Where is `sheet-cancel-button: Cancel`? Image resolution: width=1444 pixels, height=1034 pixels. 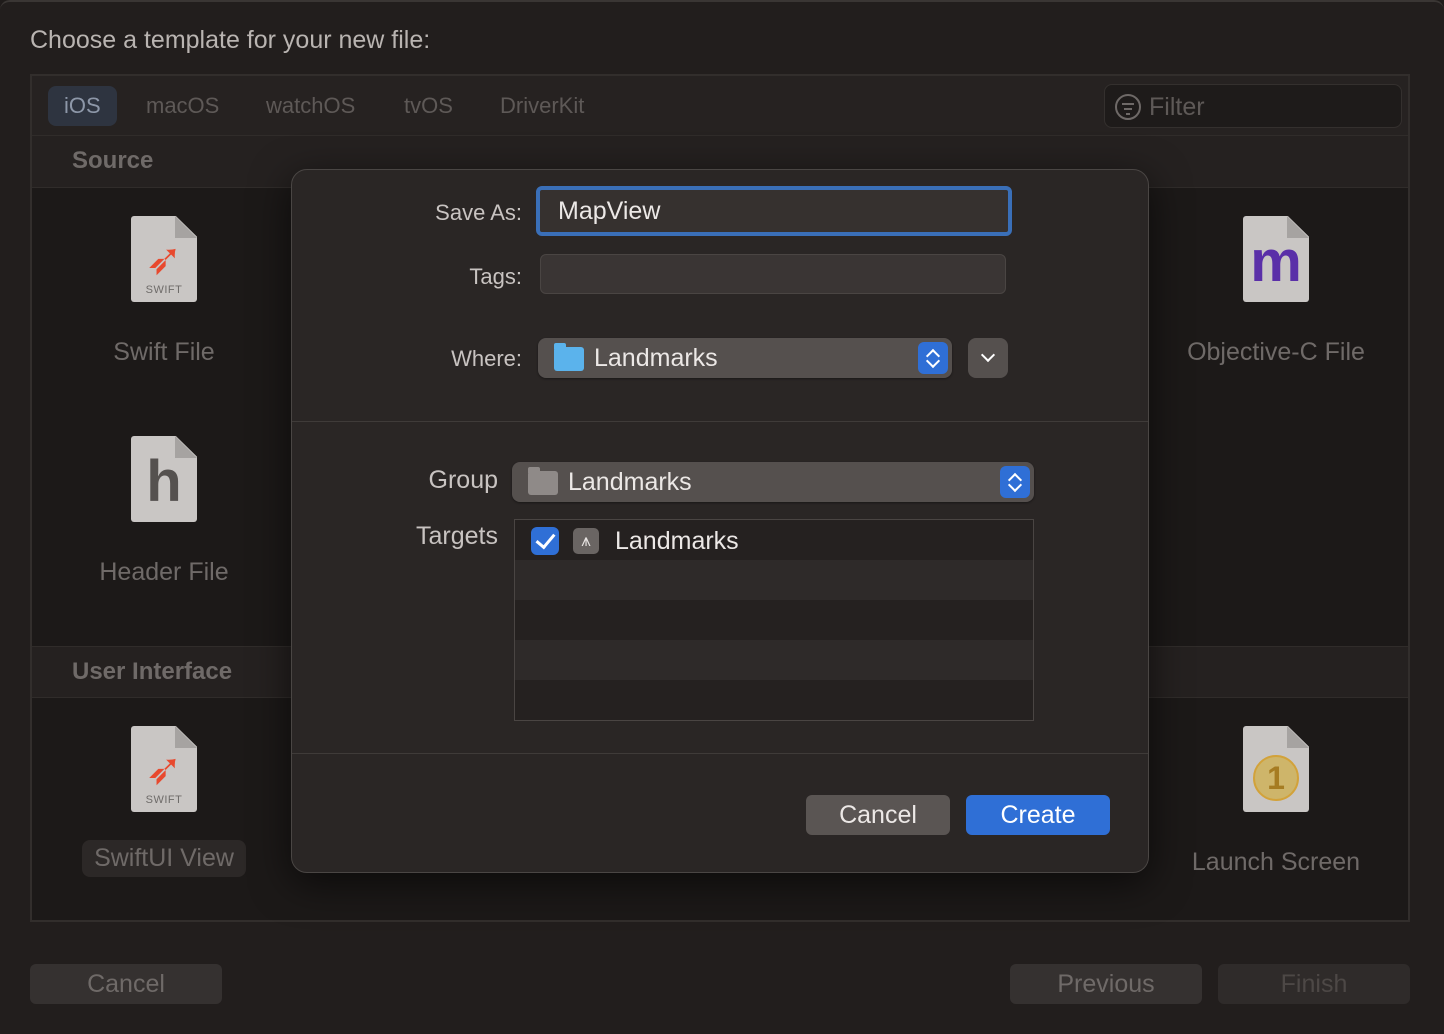 sheet-cancel-button: Cancel is located at coordinates (878, 815).